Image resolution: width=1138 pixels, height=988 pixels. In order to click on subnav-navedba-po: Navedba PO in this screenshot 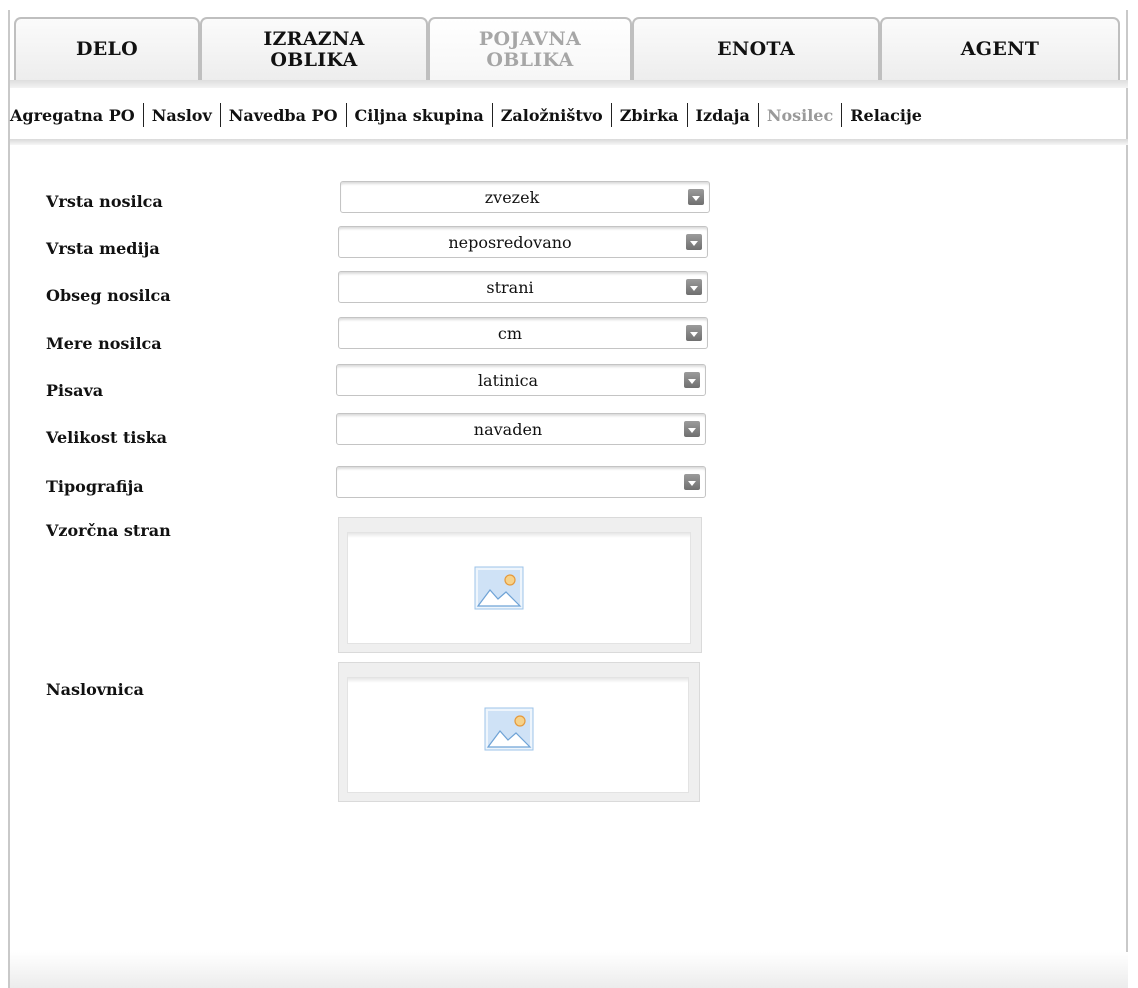, I will do `click(283, 115)`.